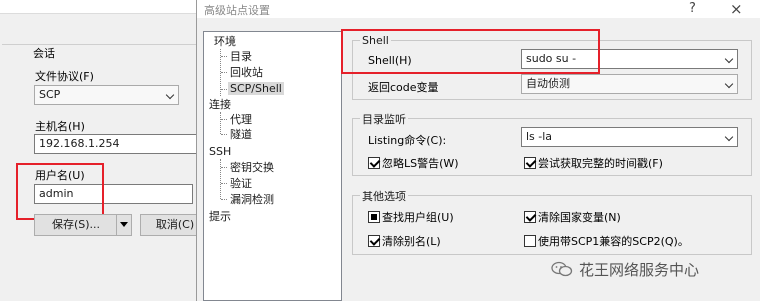 This screenshot has width=760, height=301. What do you see at coordinates (225, 41) in the screenshot?
I see `tree-item-env: 环境` at bounding box center [225, 41].